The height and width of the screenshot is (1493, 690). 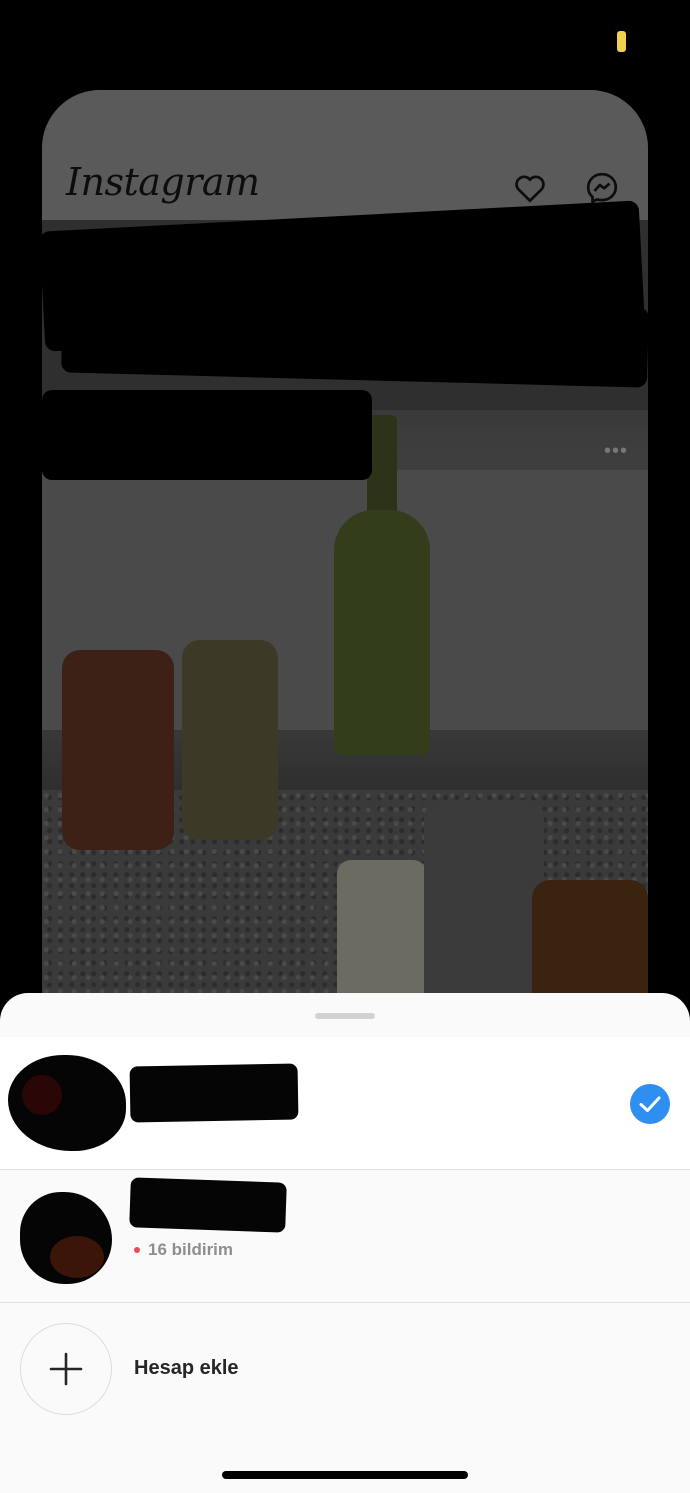 I want to click on add-account-label: Hesap ekle, so click(x=186, y=1368).